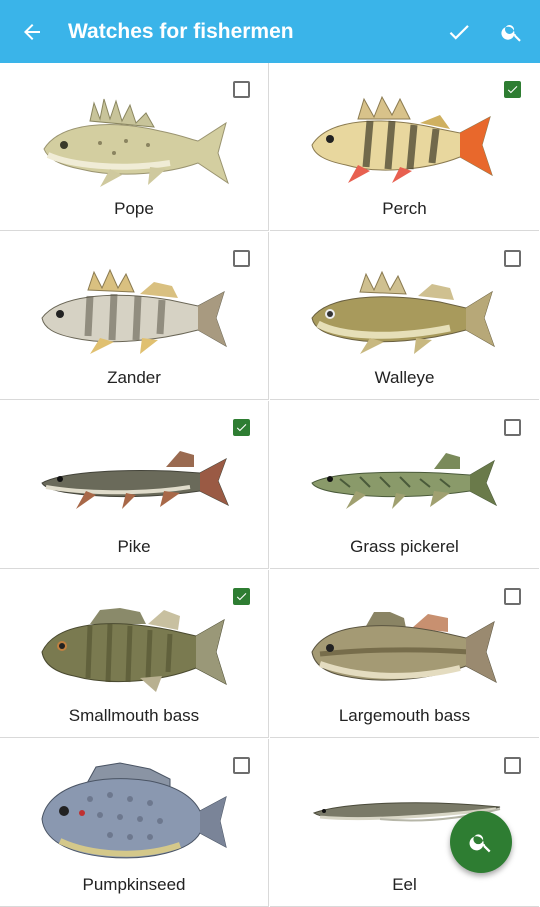 The height and width of the screenshot is (907, 540). I want to click on app-bar: Watches for fishermen, so click(270, 31).